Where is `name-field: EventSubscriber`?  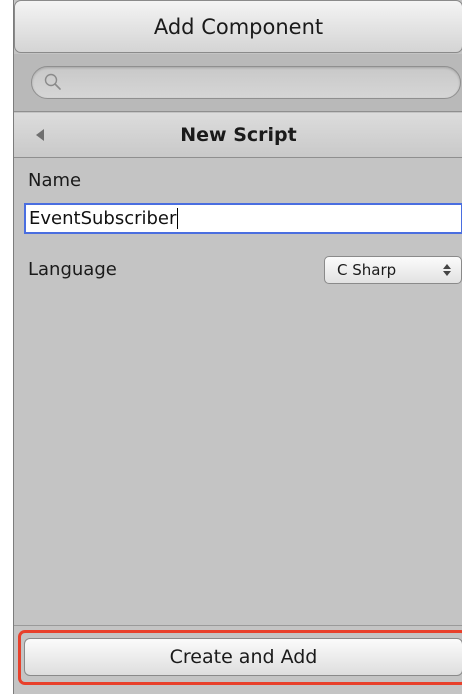
name-field: EventSubscriber is located at coordinates (243, 218).